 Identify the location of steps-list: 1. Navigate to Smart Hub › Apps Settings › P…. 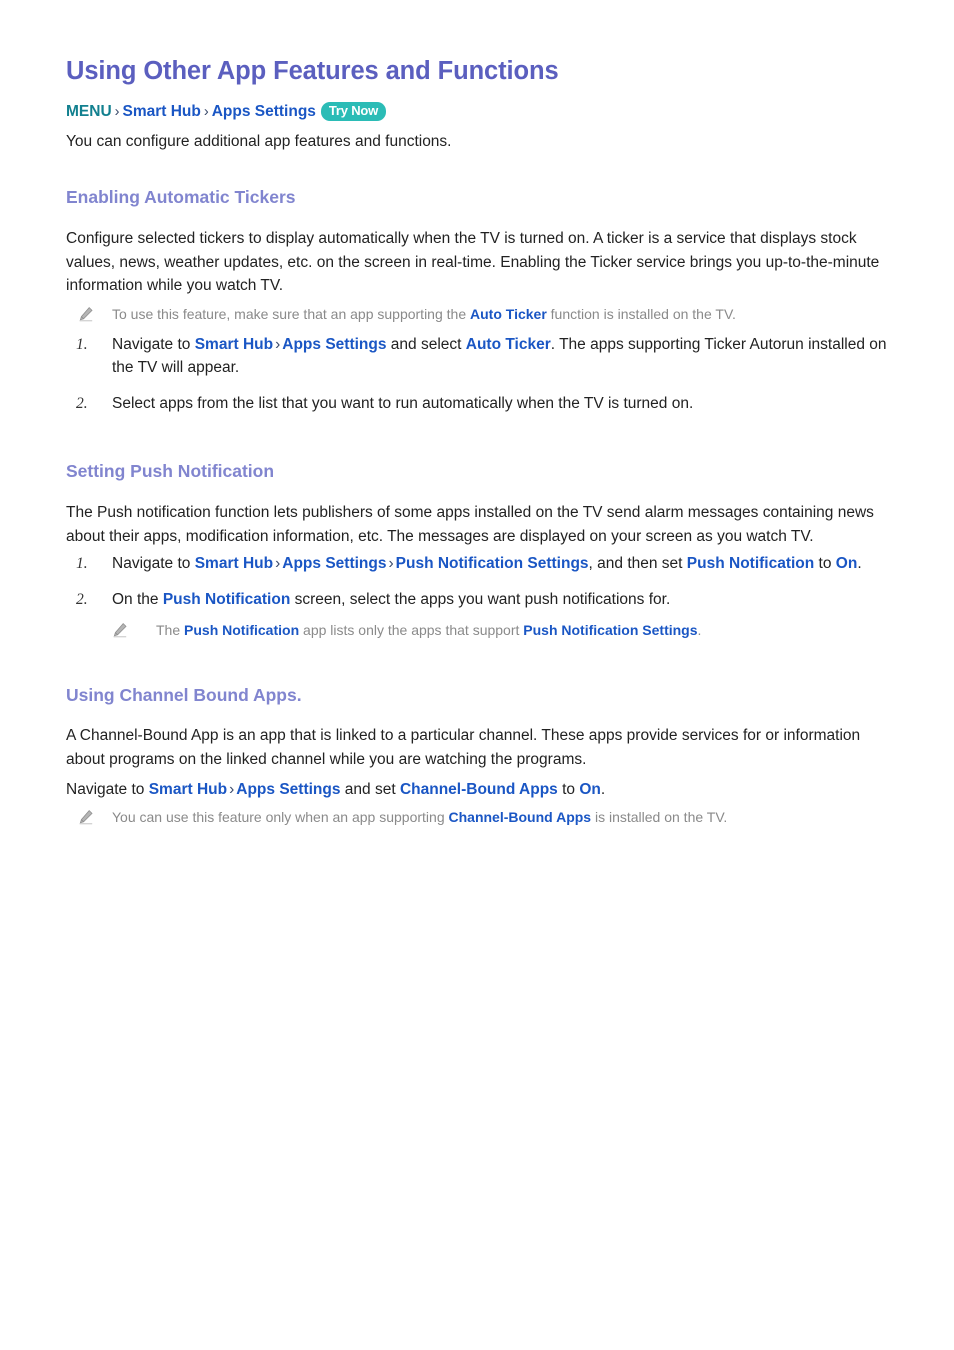
(477, 581).